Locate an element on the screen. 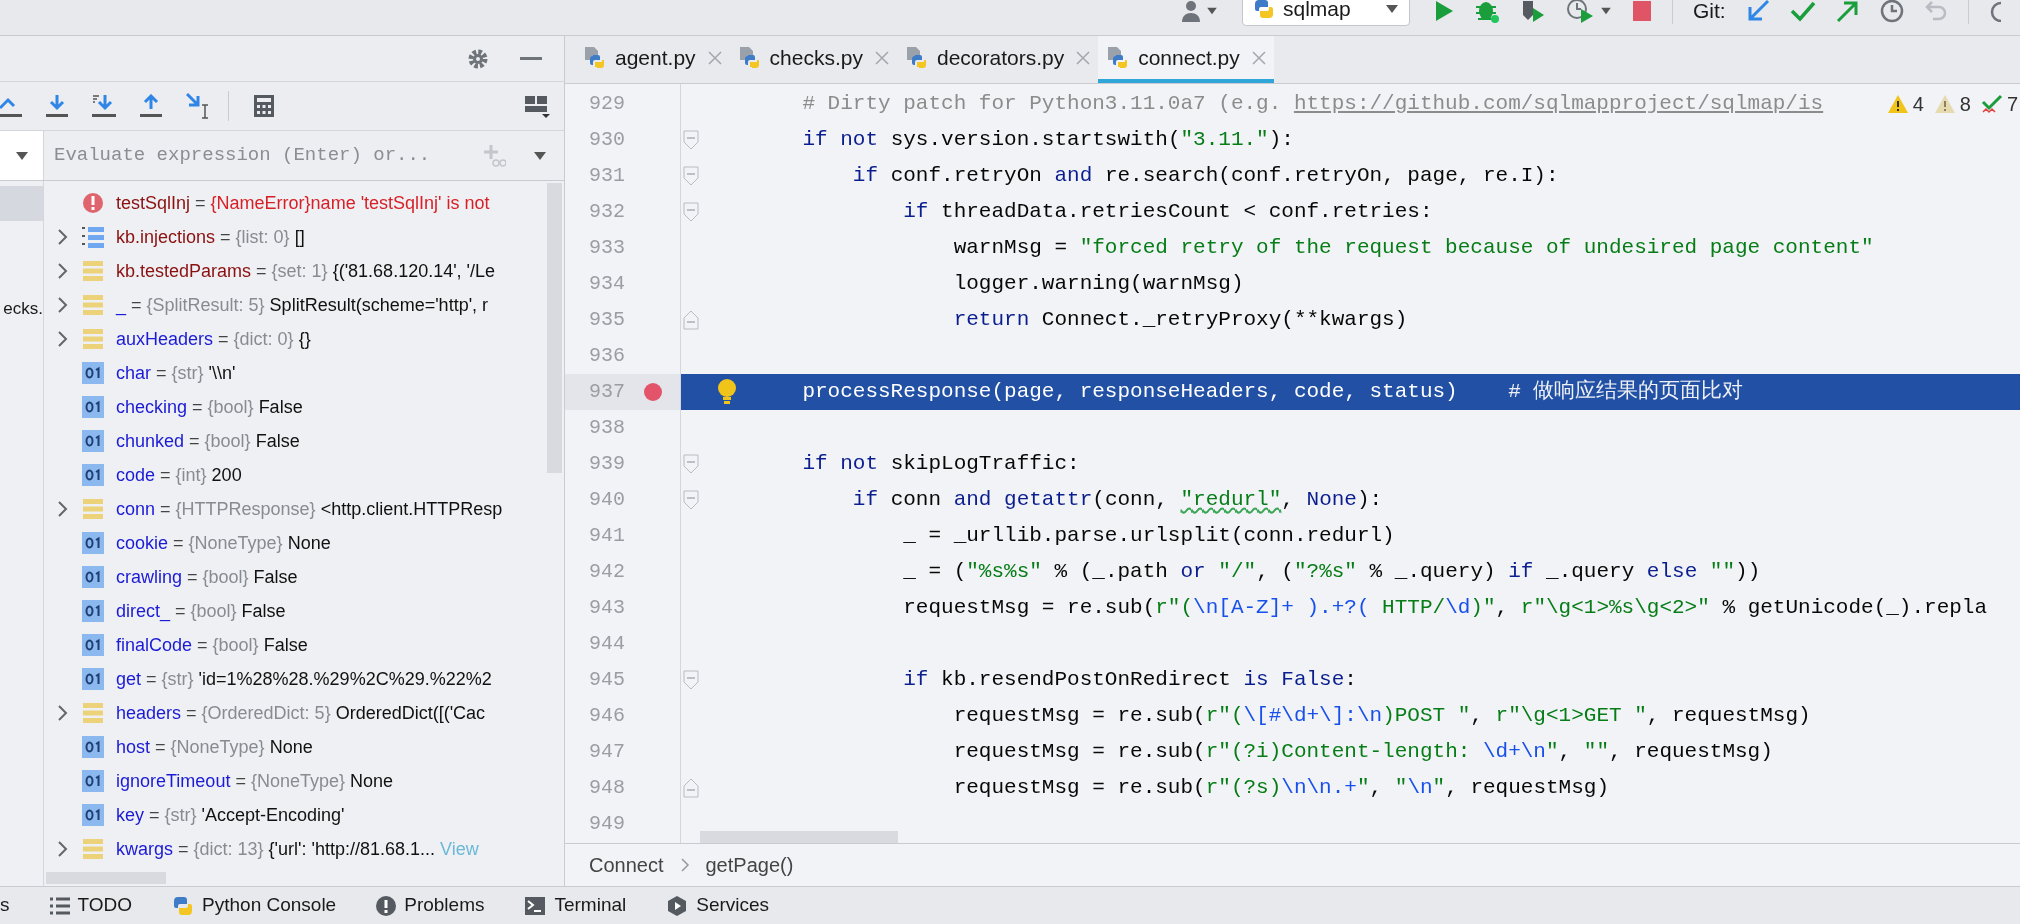 Image resolution: width=2020 pixels, height=924 pixels. breakpoint-icon is located at coordinates (652, 392).